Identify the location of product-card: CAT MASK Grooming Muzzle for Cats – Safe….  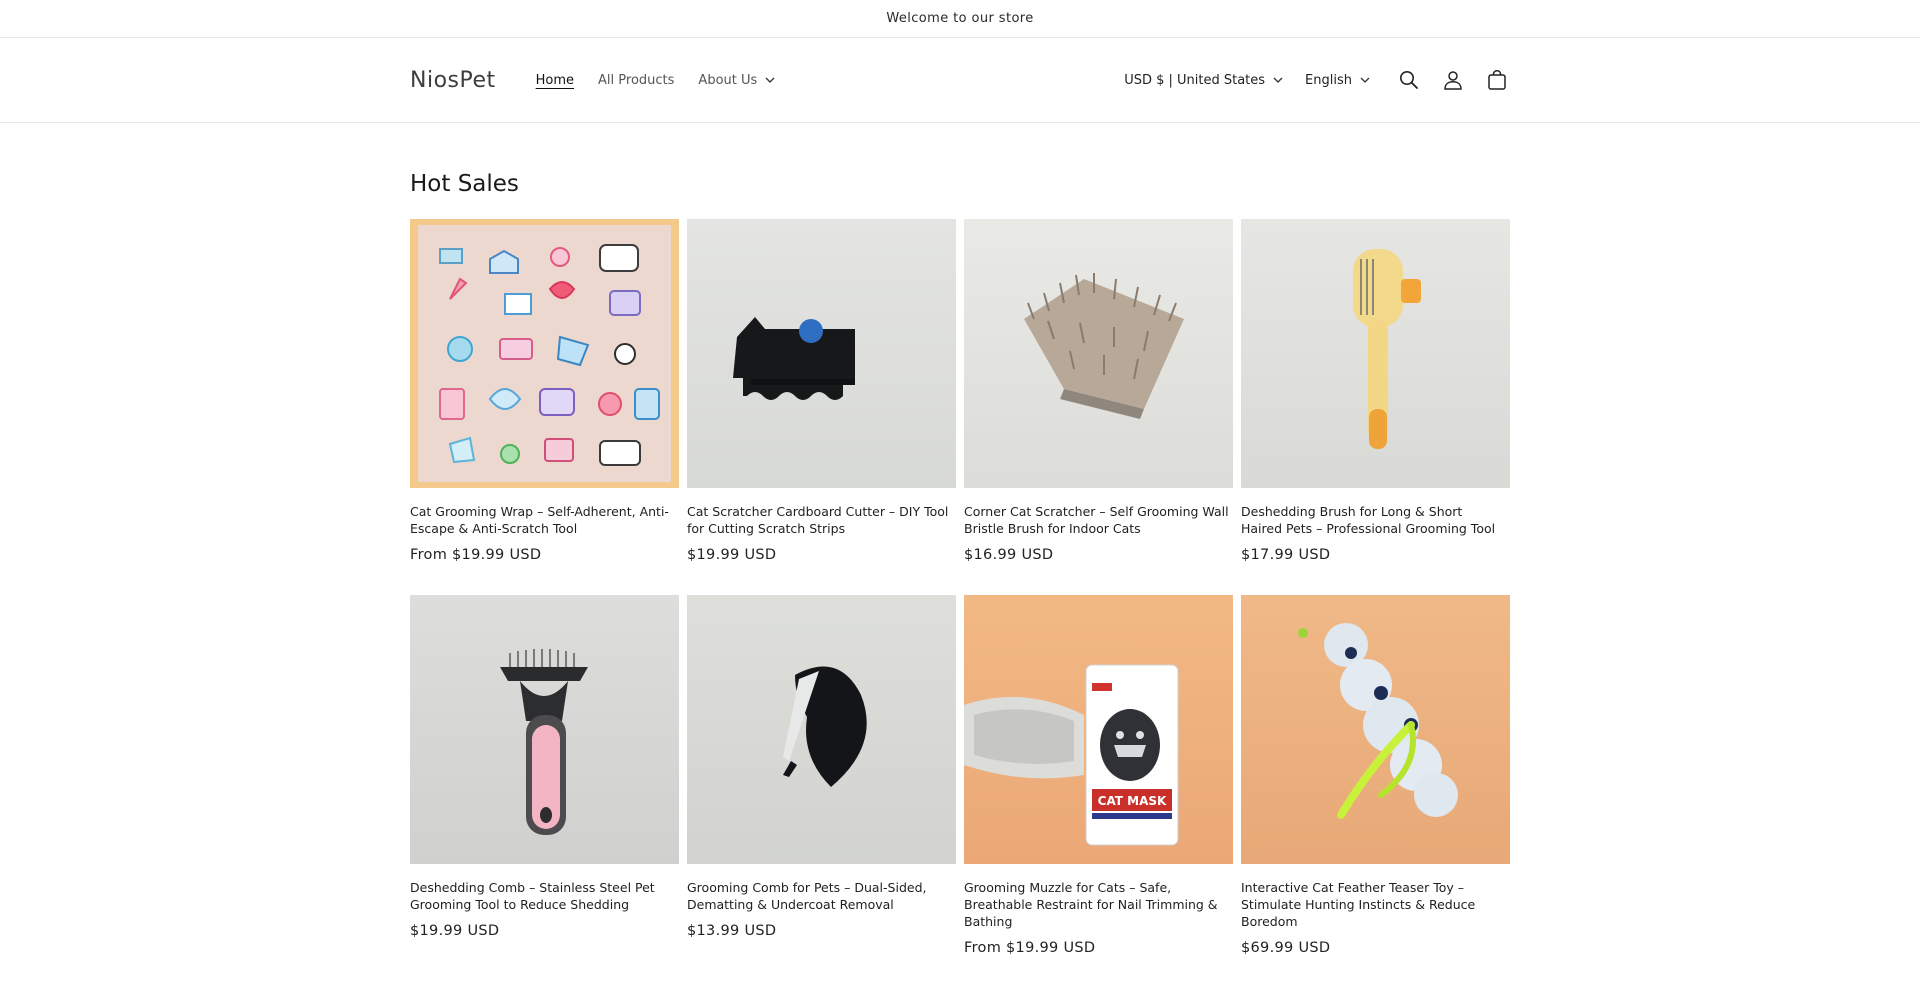
(1098, 783).